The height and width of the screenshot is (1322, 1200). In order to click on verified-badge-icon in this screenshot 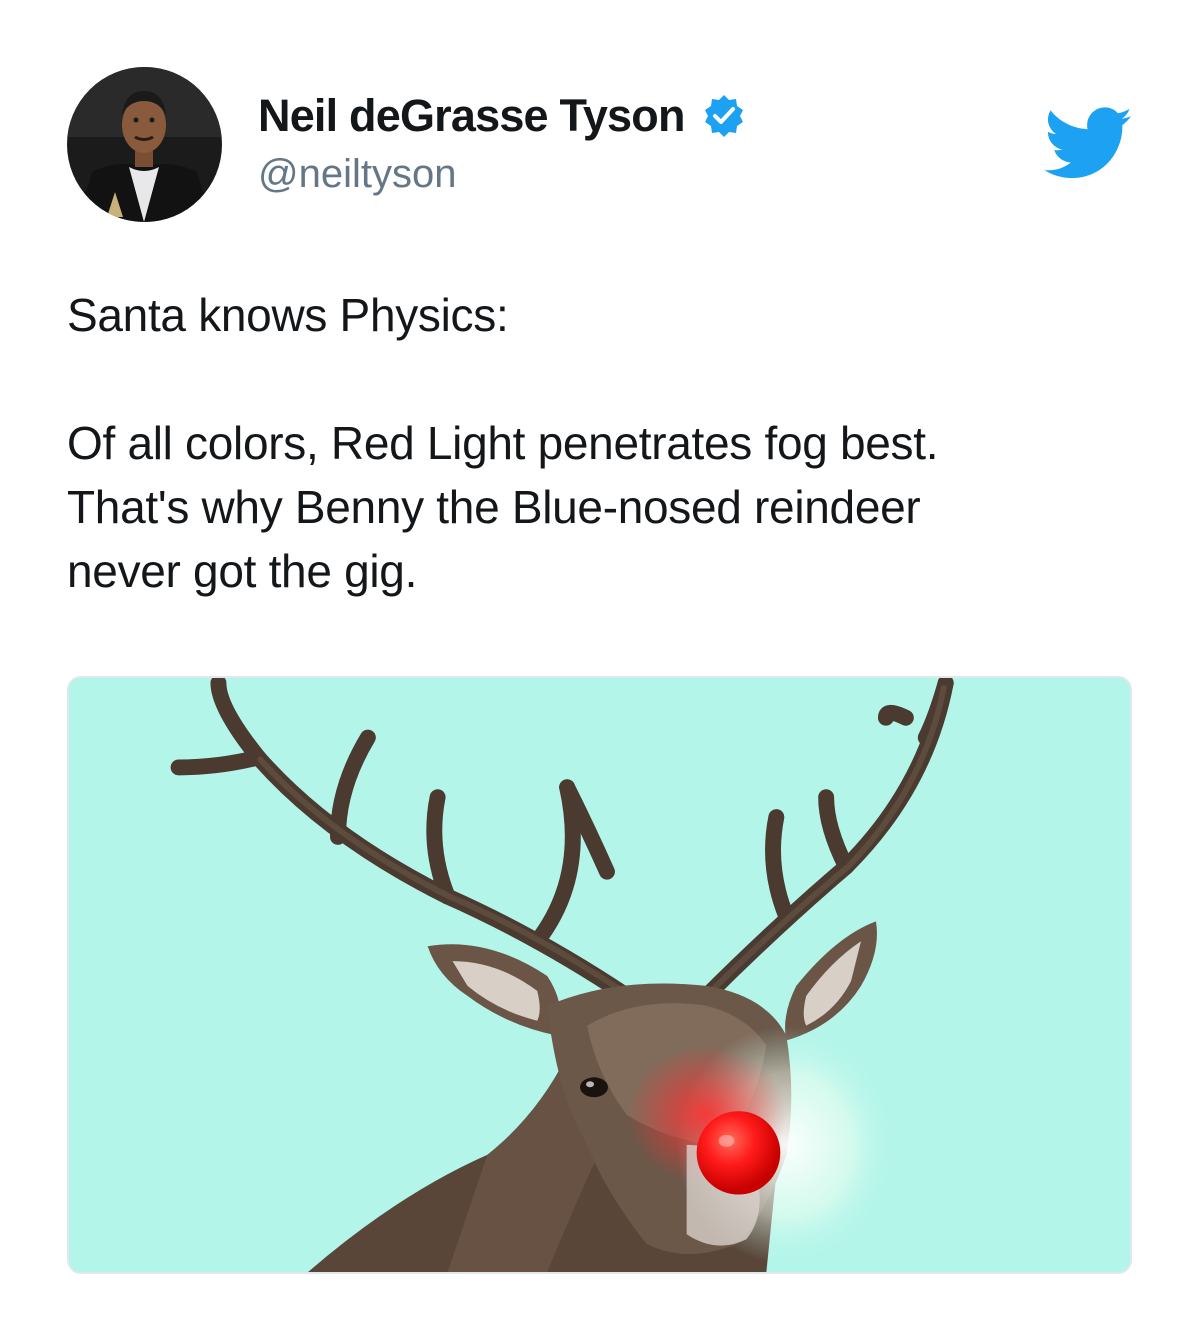, I will do `click(724, 116)`.